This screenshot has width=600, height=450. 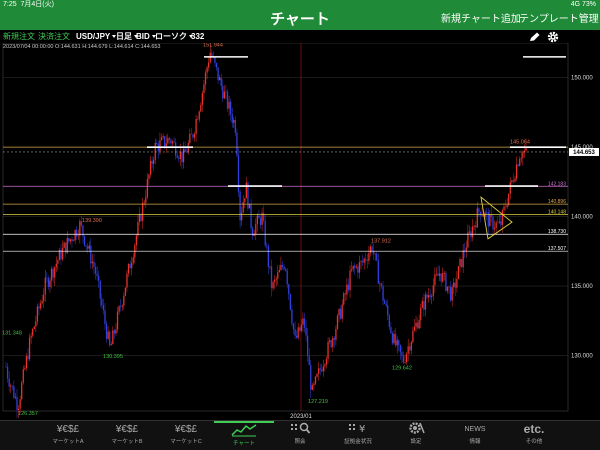 What do you see at coordinates (127, 36) in the screenshot?
I see `period-selector: 日足` at bounding box center [127, 36].